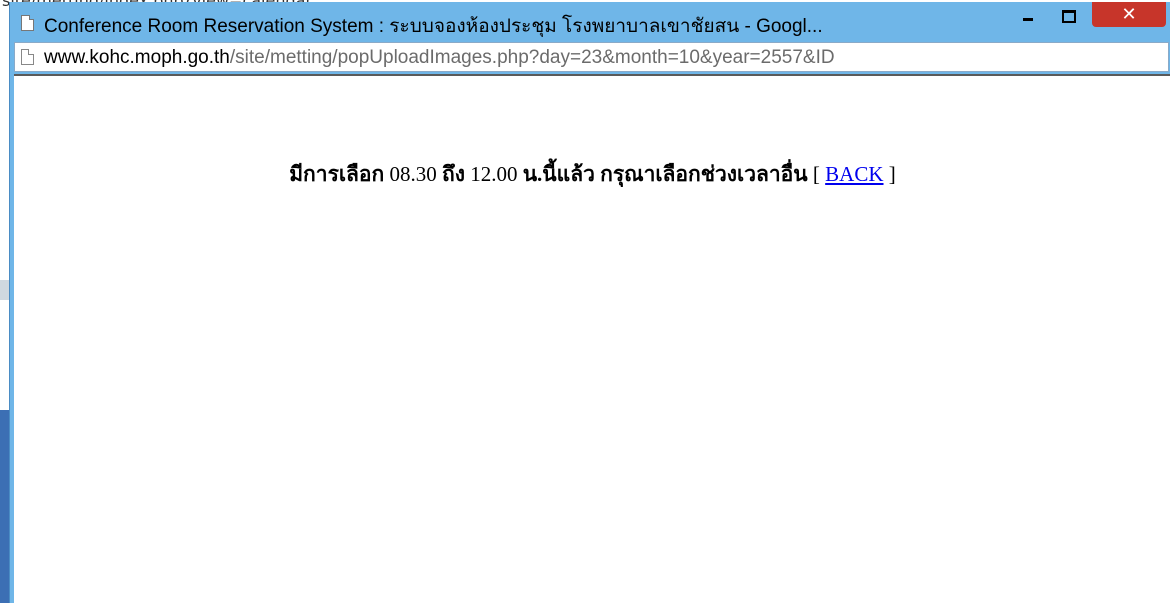 This screenshot has height=605, width=1170. Describe the element at coordinates (27, 57) in the screenshot. I see `document-icon` at that location.